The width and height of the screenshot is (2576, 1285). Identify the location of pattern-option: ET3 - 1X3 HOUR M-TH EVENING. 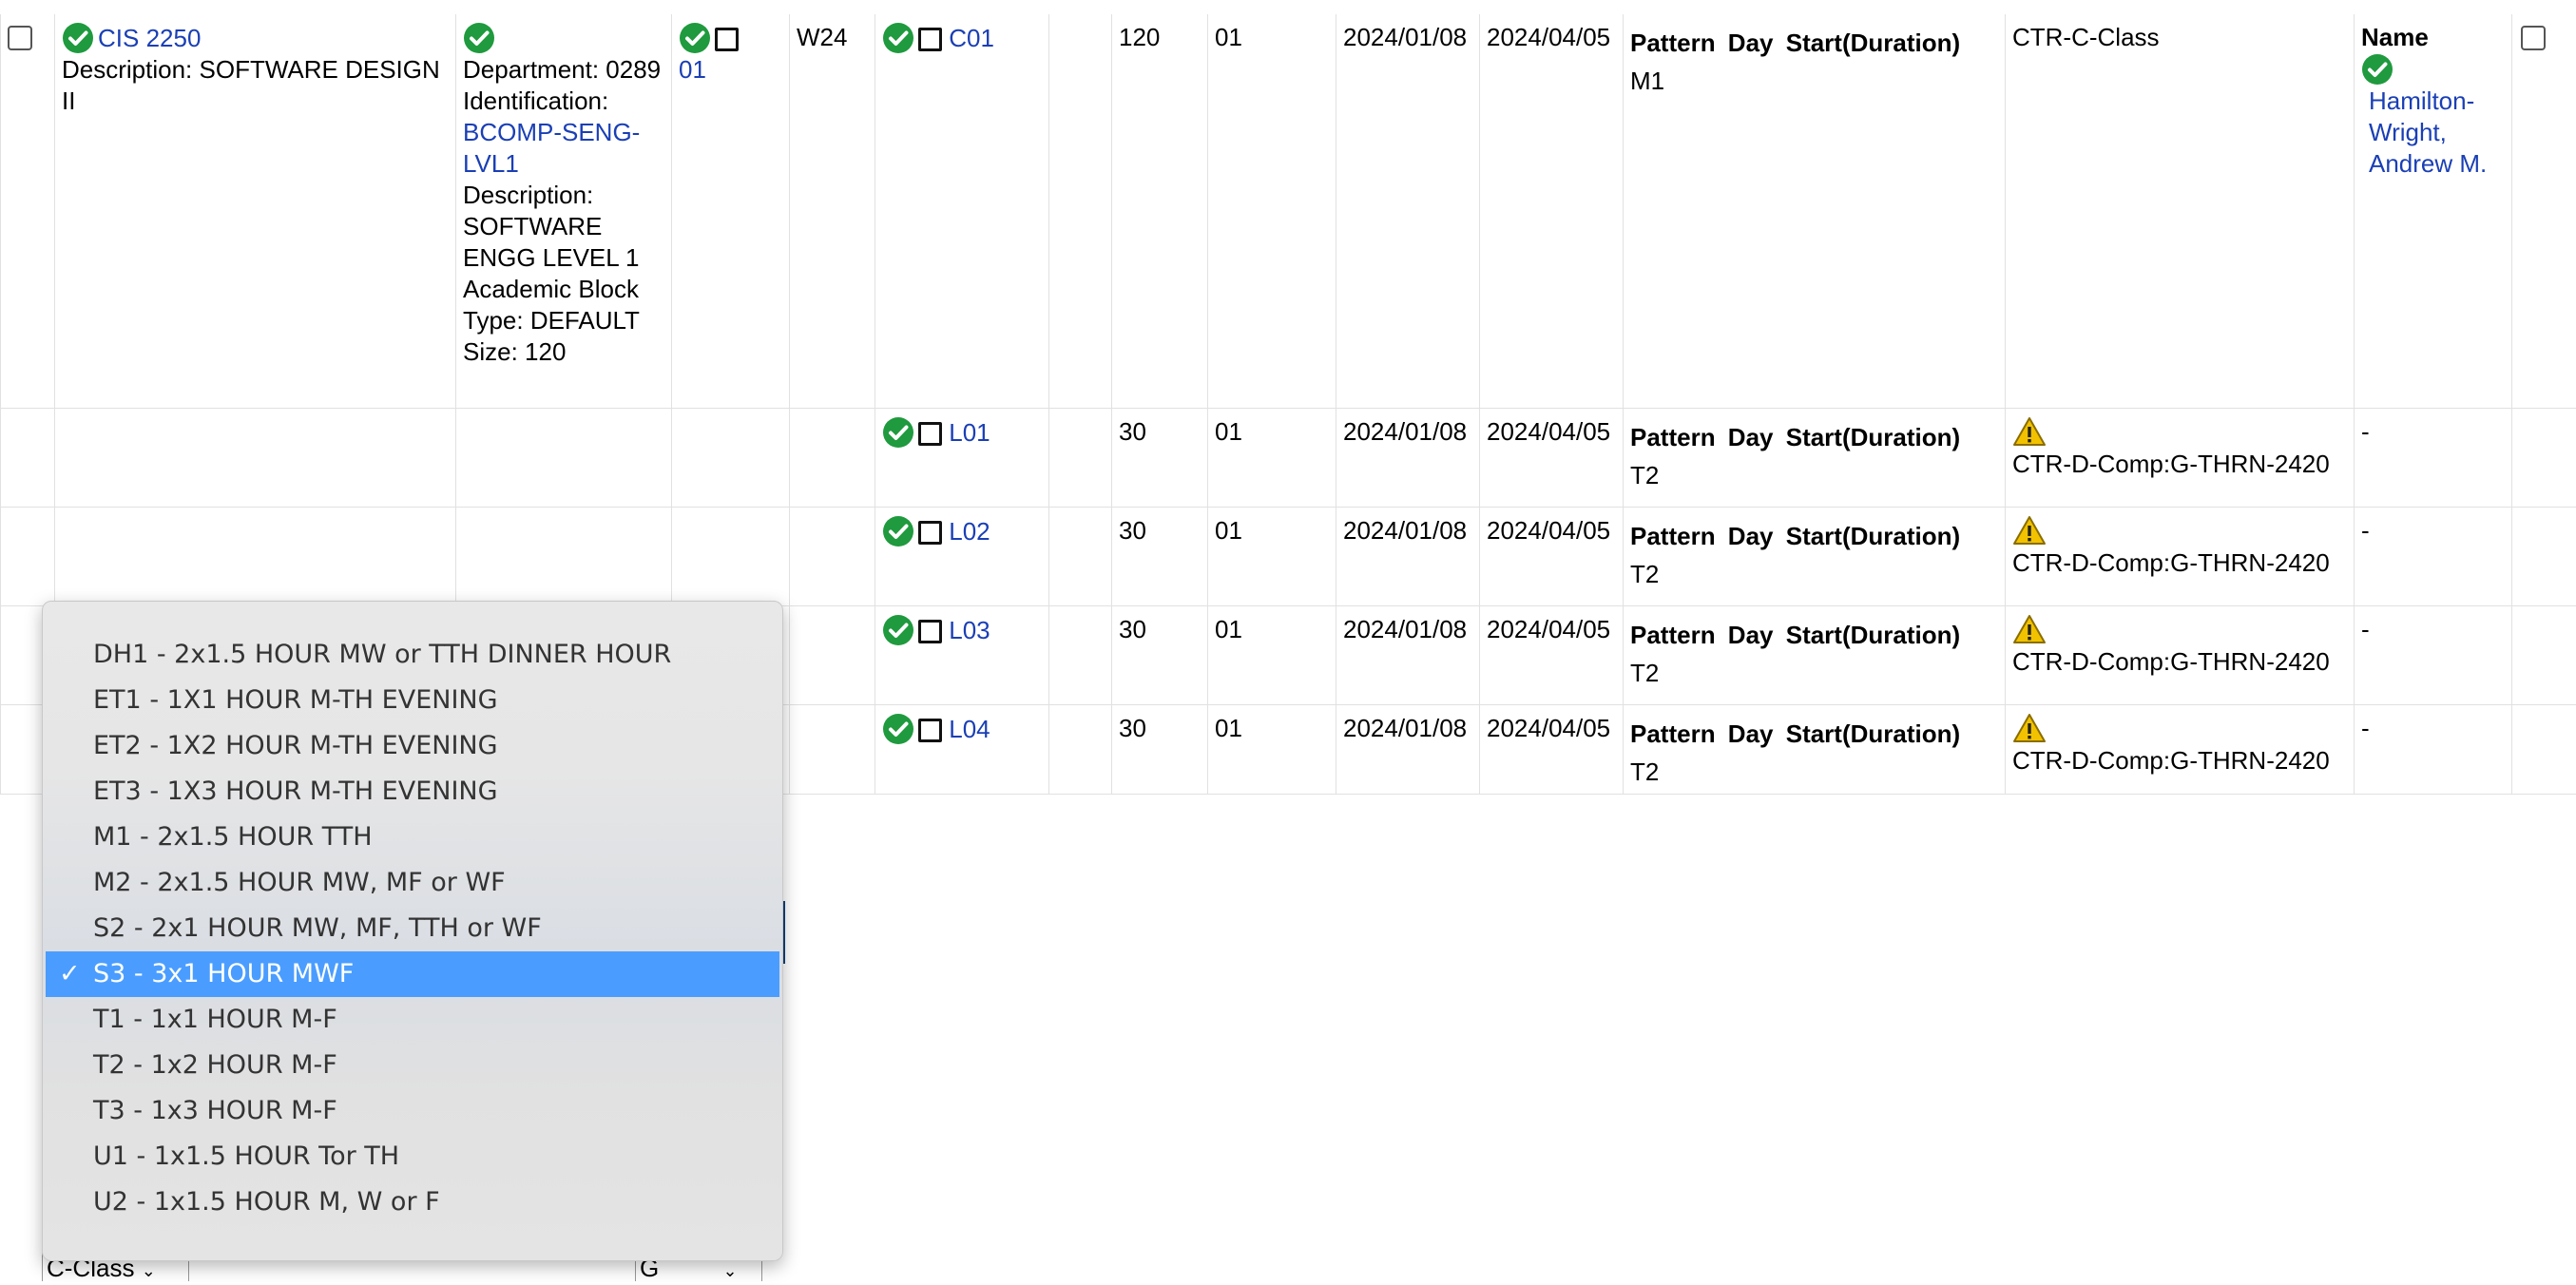
(413, 792).